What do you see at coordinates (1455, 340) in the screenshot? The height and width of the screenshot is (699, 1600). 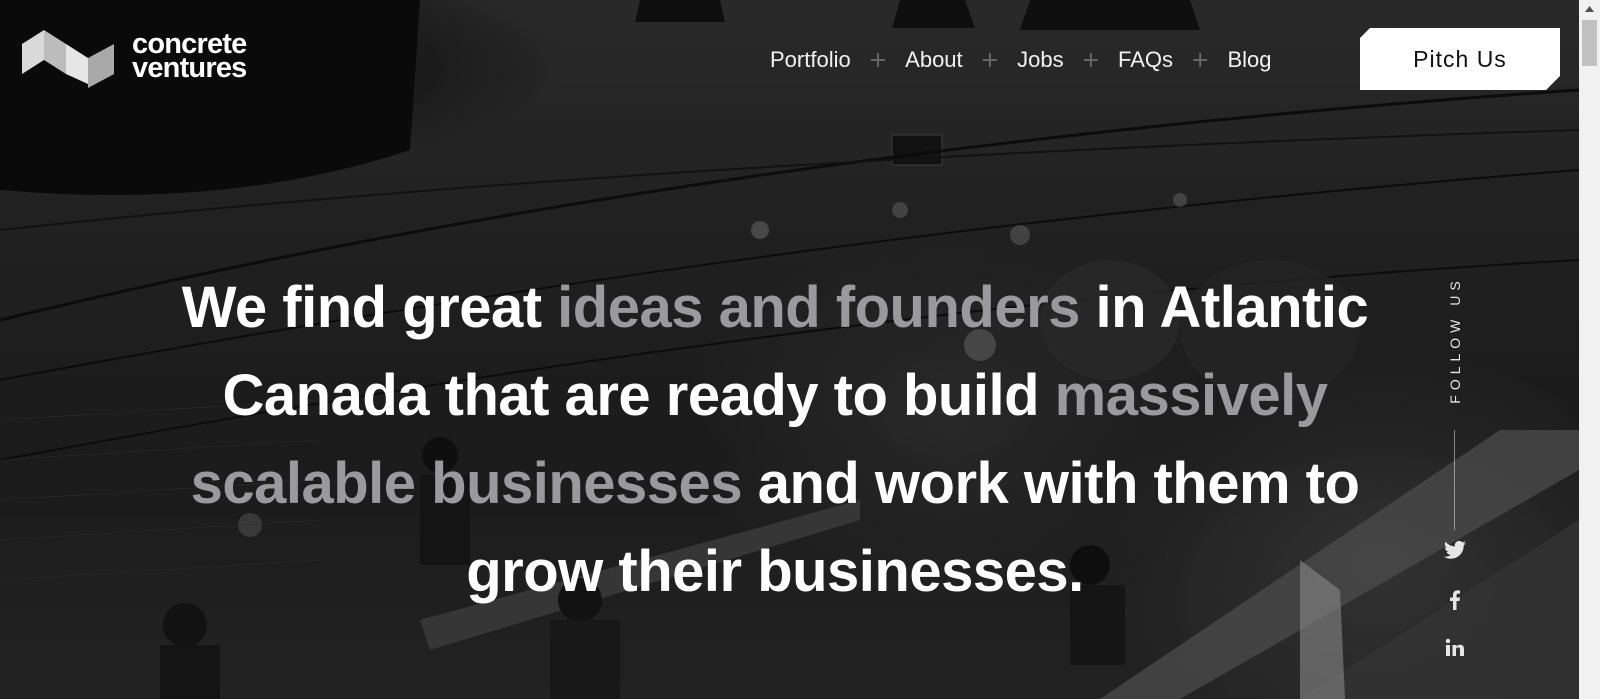 I see `follow-us-label: FOLLOW US` at bounding box center [1455, 340].